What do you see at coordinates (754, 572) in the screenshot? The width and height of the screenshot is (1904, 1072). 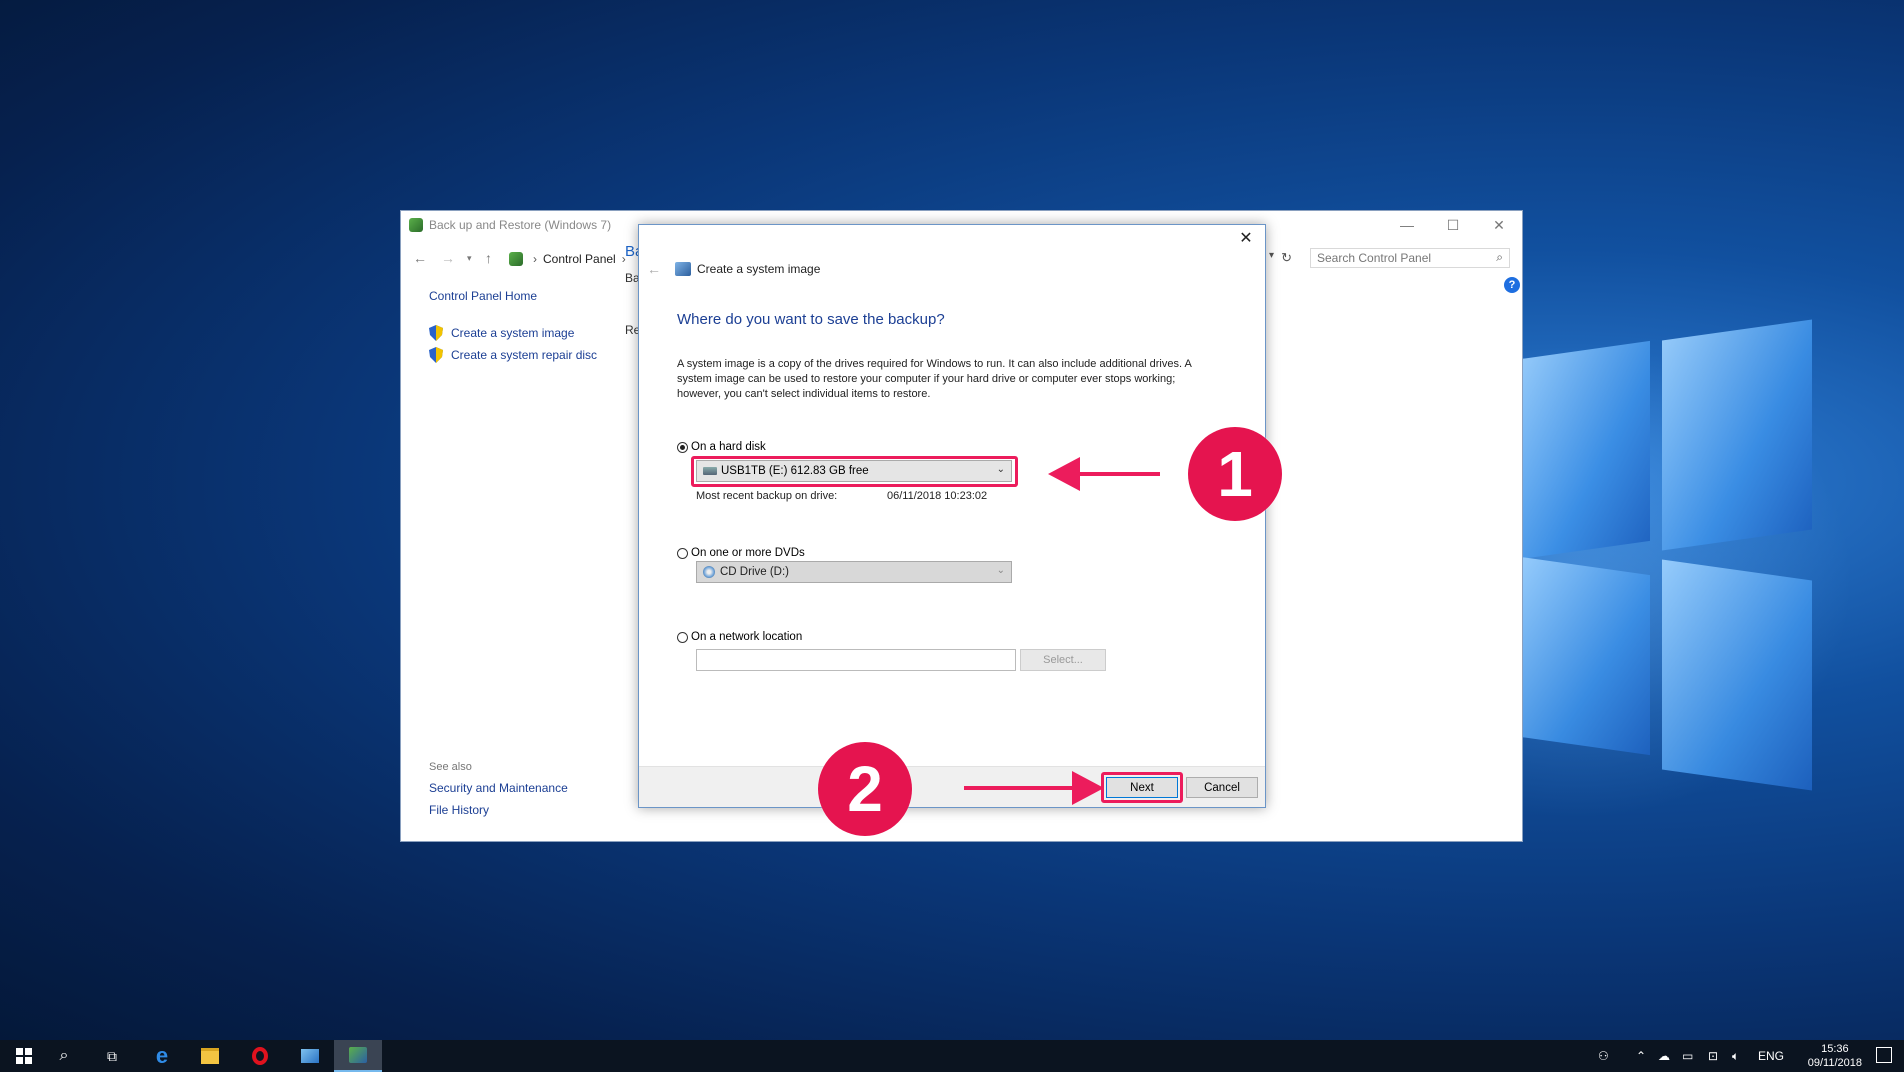 I see `dvd-drive: CD Drive (D:)` at bounding box center [754, 572].